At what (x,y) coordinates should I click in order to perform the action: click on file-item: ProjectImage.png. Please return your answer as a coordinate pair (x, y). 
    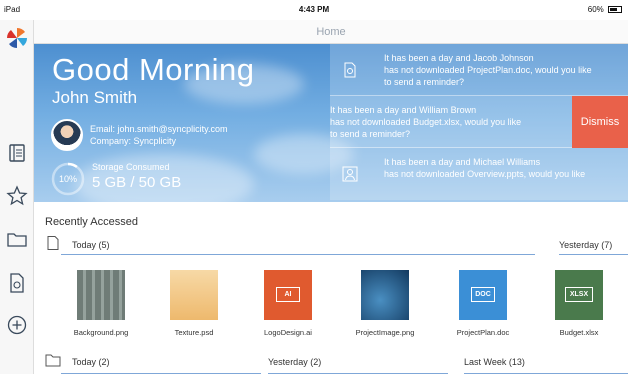
    Looking at the image, I should click on (385, 303).